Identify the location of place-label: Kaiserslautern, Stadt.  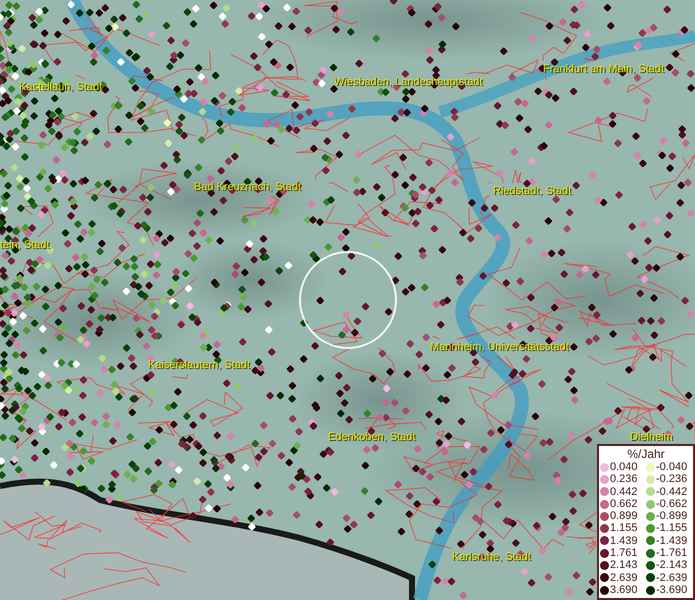
(199, 365).